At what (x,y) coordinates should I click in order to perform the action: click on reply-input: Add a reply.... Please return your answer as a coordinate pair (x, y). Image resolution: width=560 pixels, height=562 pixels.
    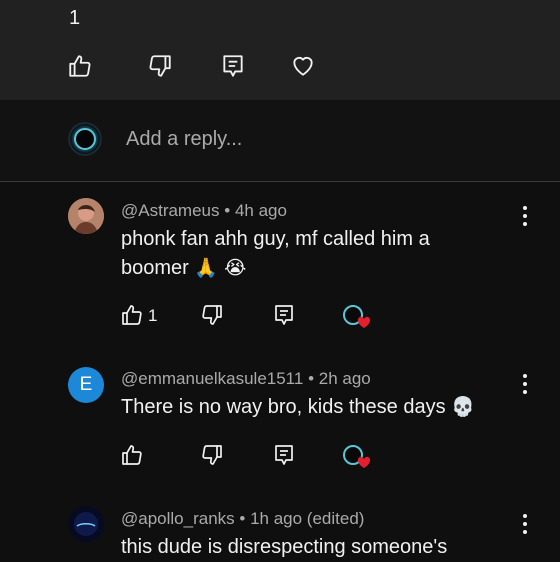
    Looking at the image, I should click on (184, 139).